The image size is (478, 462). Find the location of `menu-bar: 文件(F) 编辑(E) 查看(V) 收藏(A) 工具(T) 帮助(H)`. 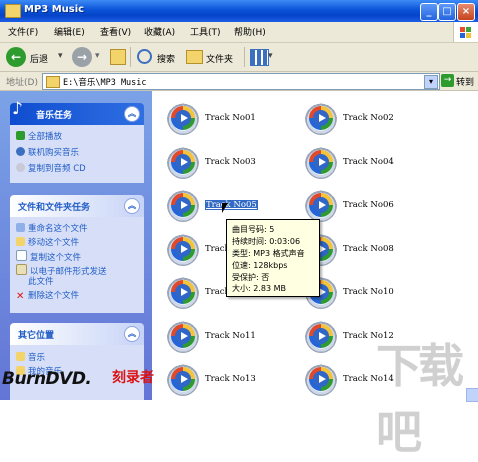

menu-bar: 文件(F) 编辑(E) 查看(V) 收藏(A) 工具(T) 帮助(H) is located at coordinates (239, 32).